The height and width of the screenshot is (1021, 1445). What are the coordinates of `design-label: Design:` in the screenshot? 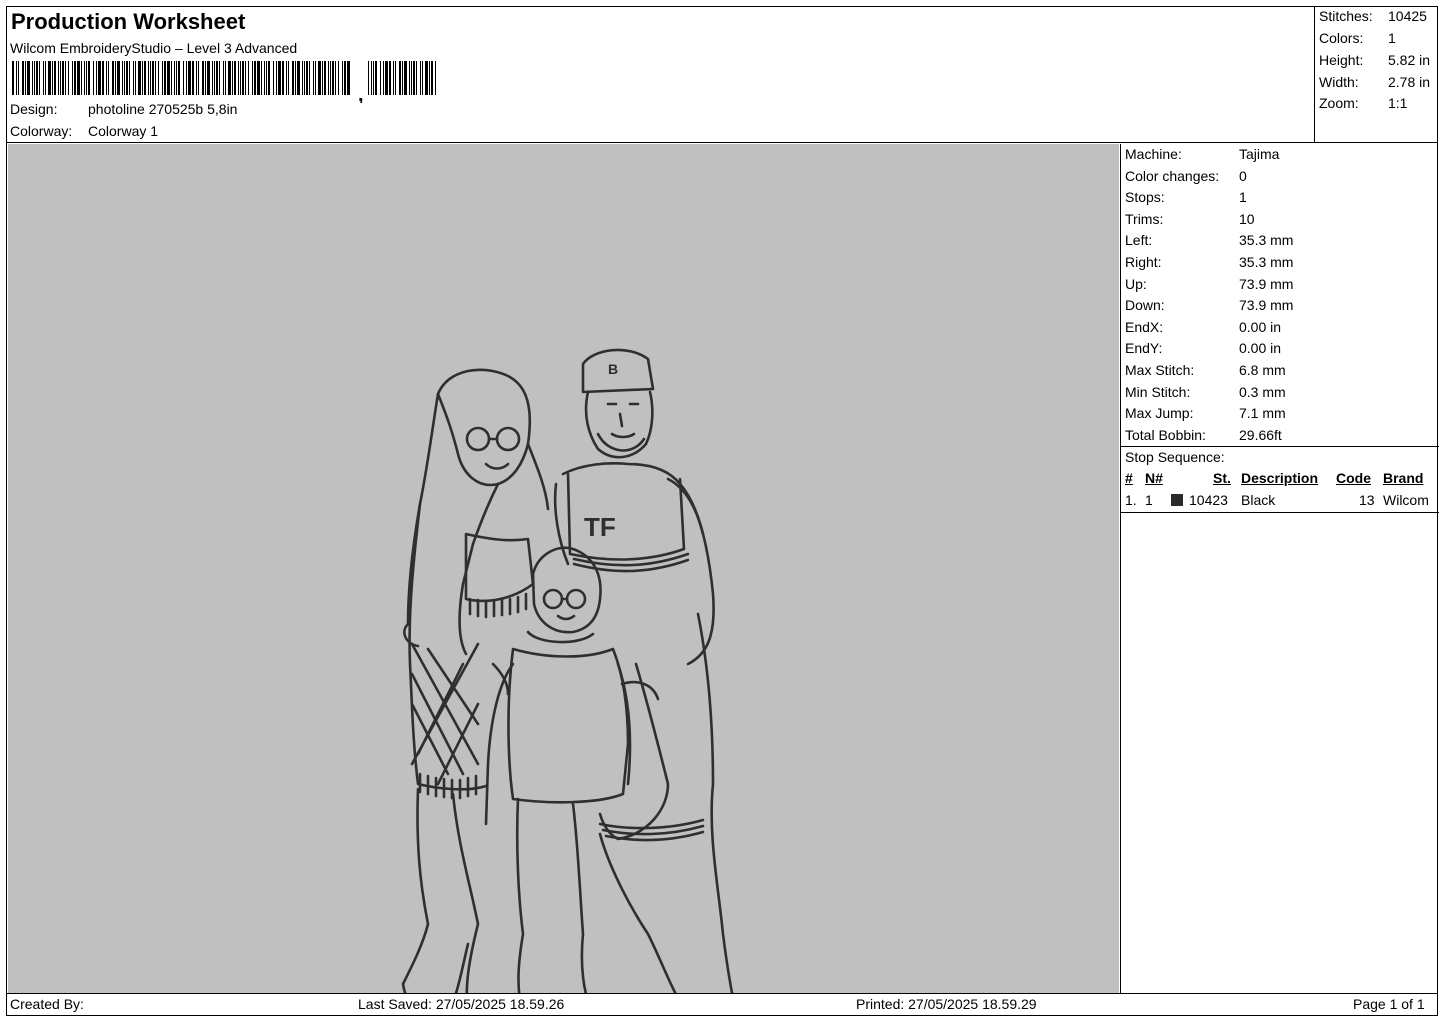 It's located at (34, 109).